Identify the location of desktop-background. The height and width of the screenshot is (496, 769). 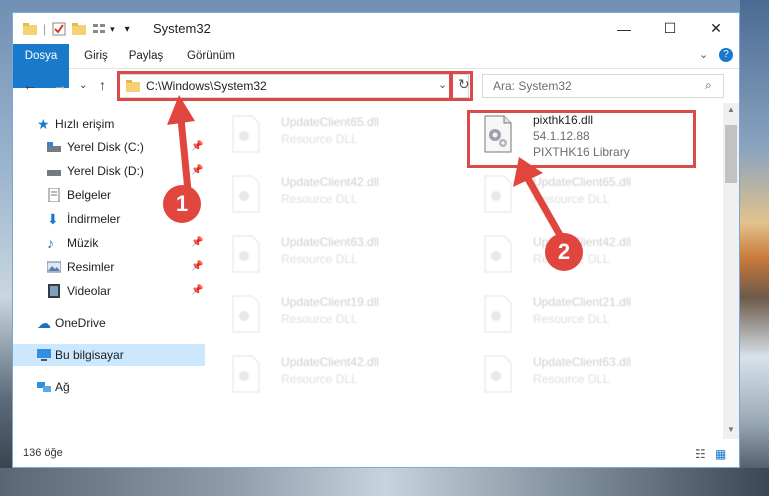
(754, 248).